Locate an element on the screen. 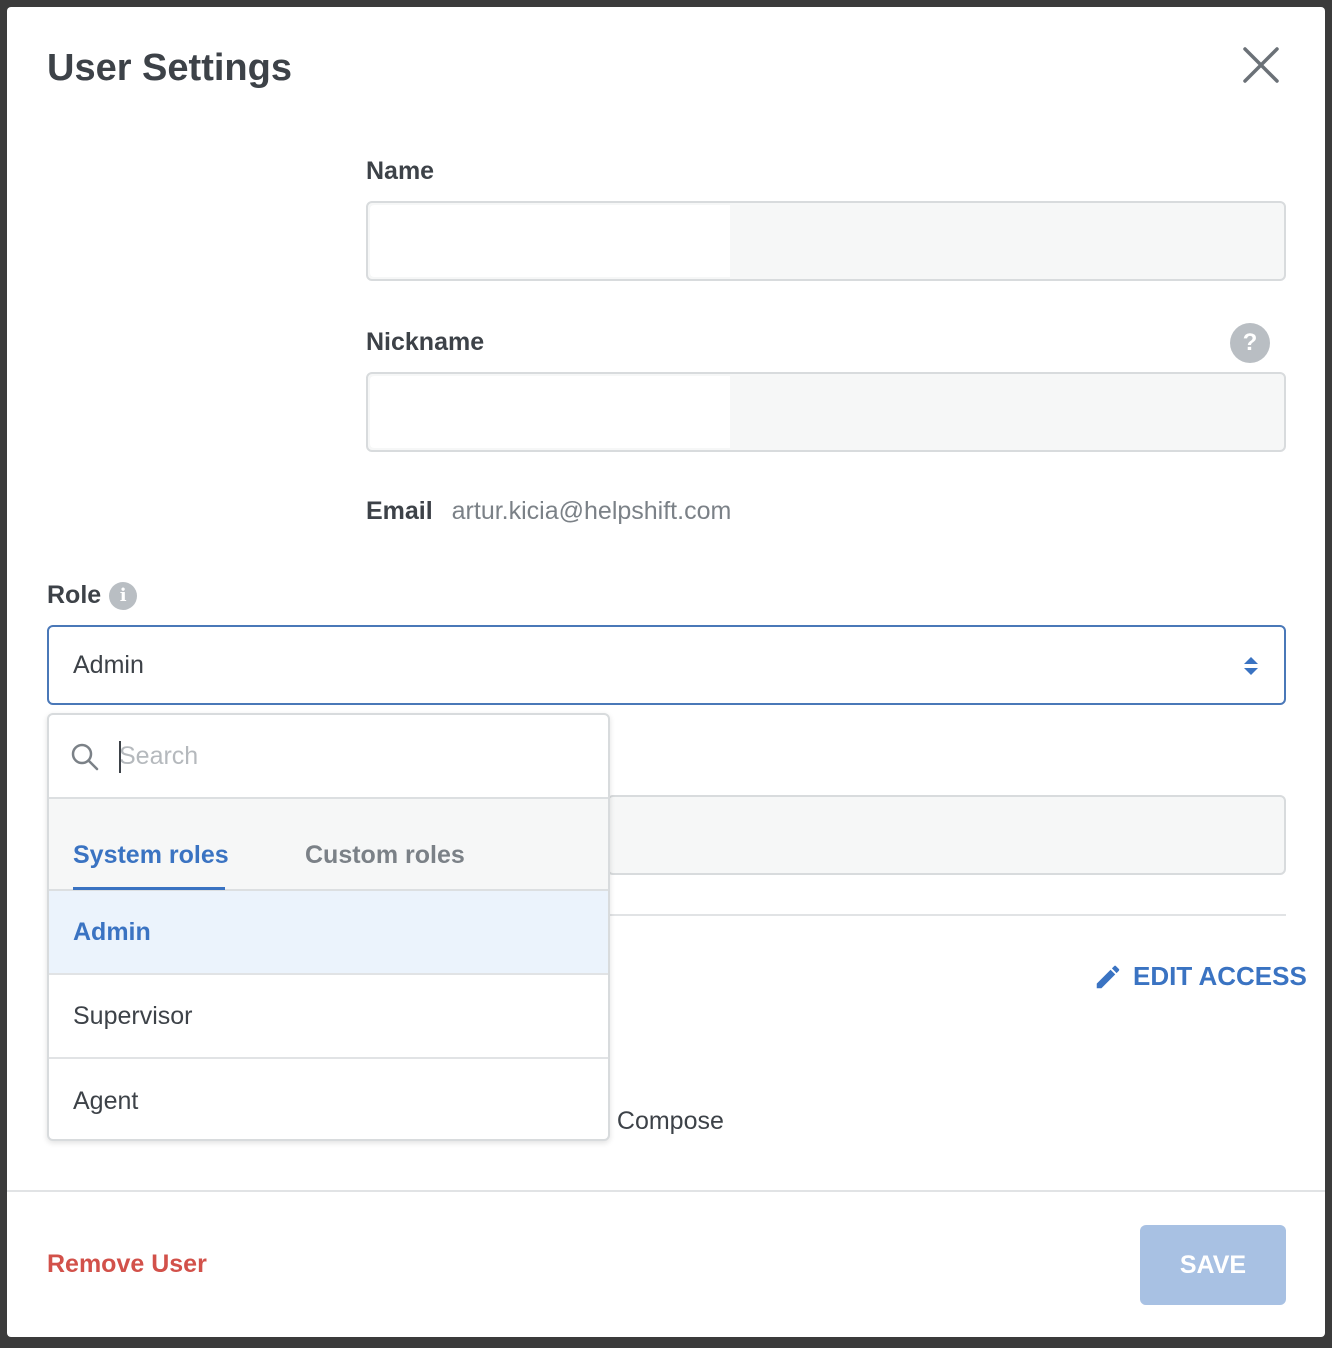  role-option-admin: Admin is located at coordinates (328, 933).